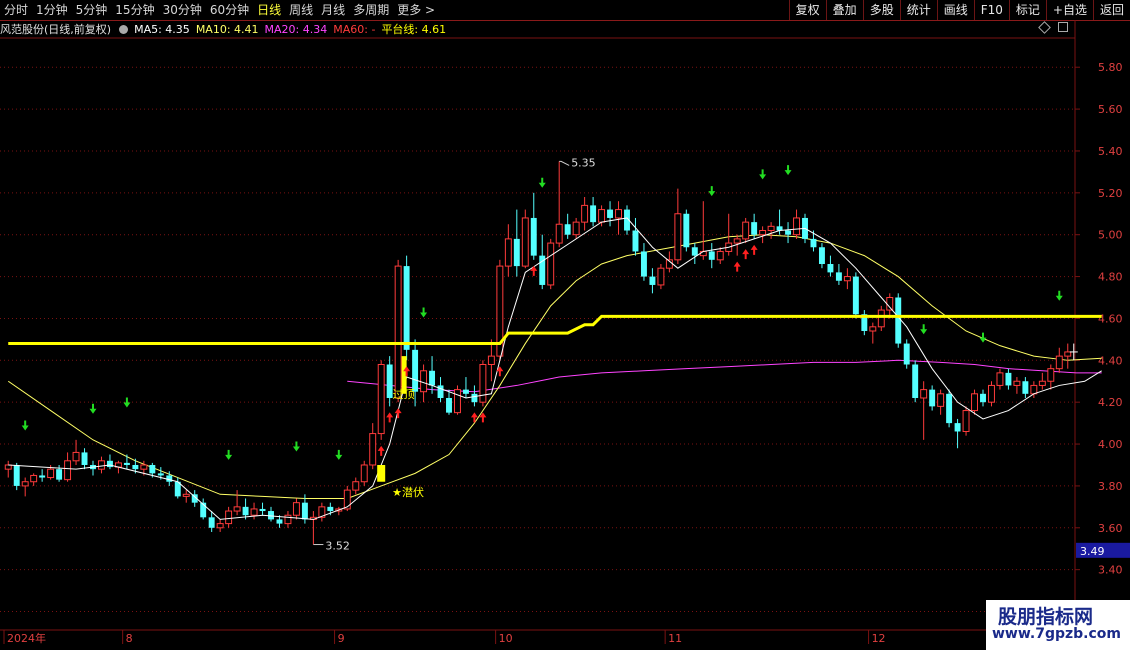  I want to click on breakout-marker, so click(381, 473).